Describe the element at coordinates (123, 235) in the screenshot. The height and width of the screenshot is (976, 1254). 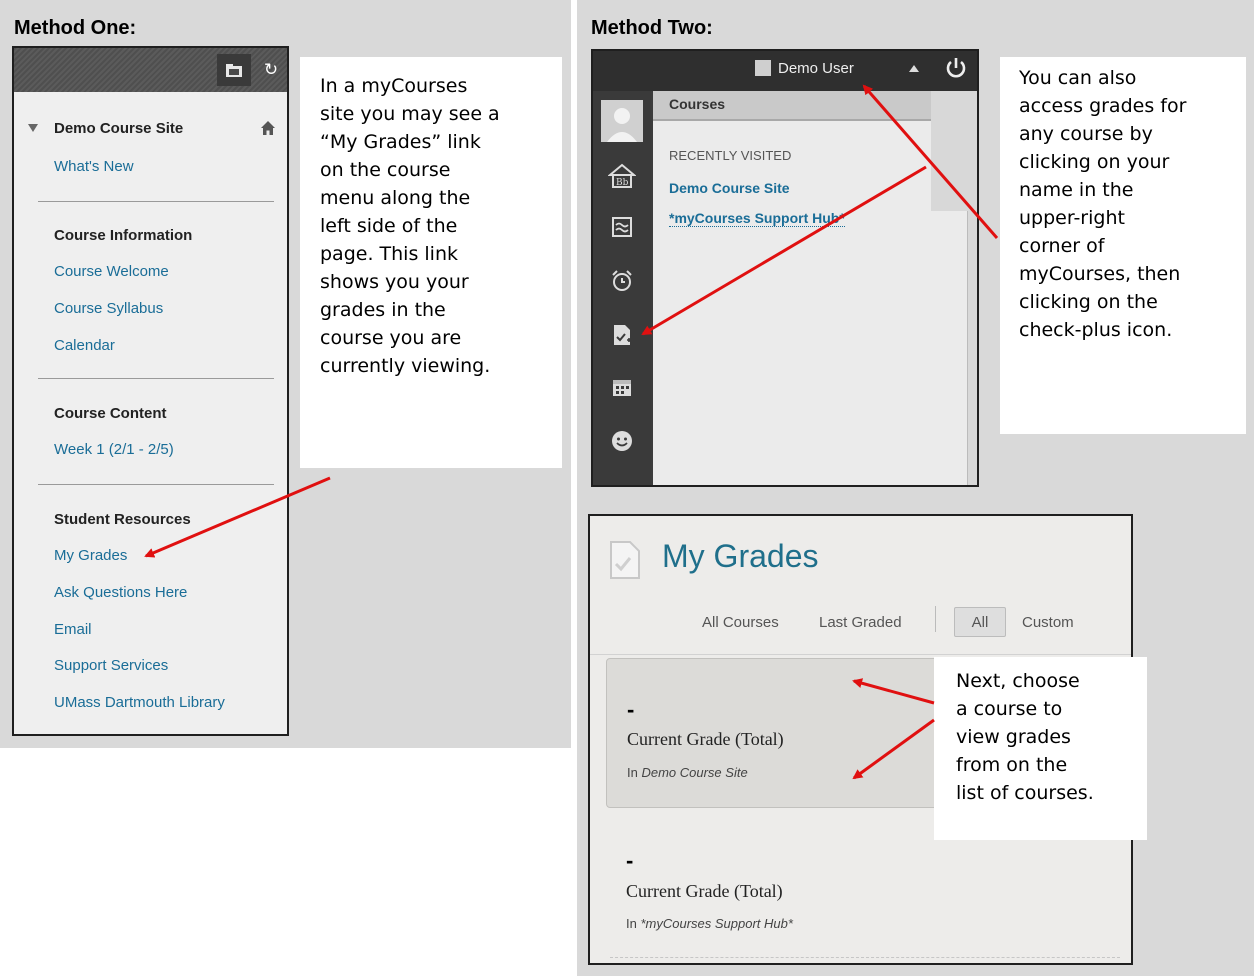
I see `section-heading-course-information: Course Information` at that location.